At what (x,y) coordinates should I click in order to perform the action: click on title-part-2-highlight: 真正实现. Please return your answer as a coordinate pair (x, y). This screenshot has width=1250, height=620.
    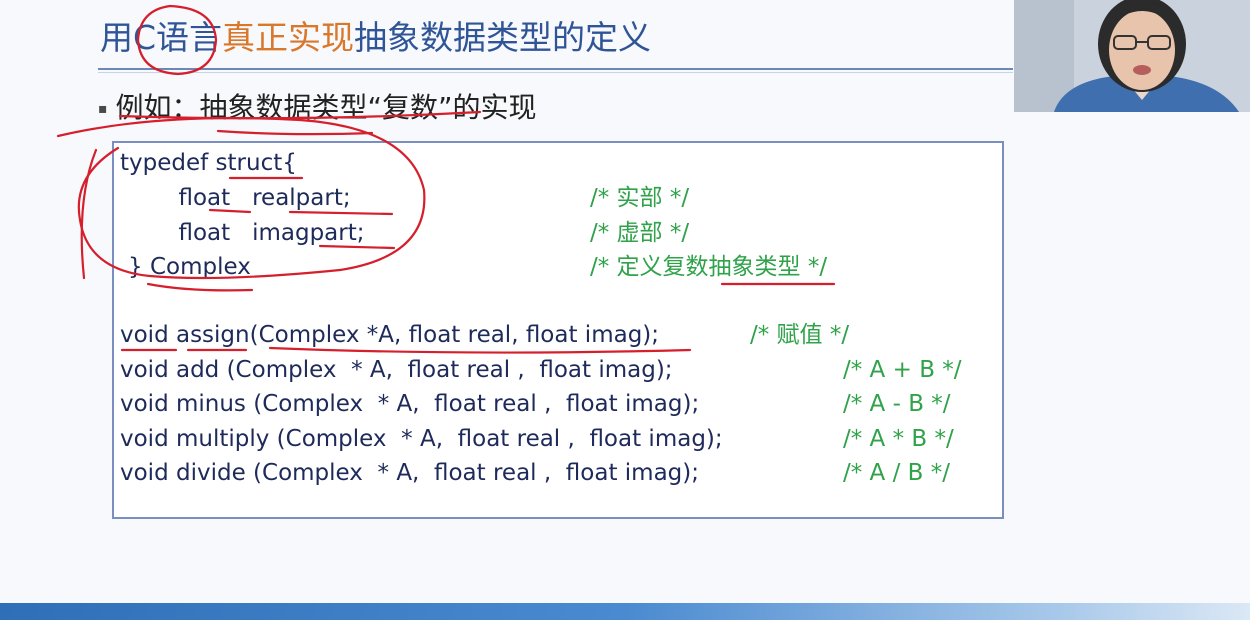
    Looking at the image, I should click on (288, 37).